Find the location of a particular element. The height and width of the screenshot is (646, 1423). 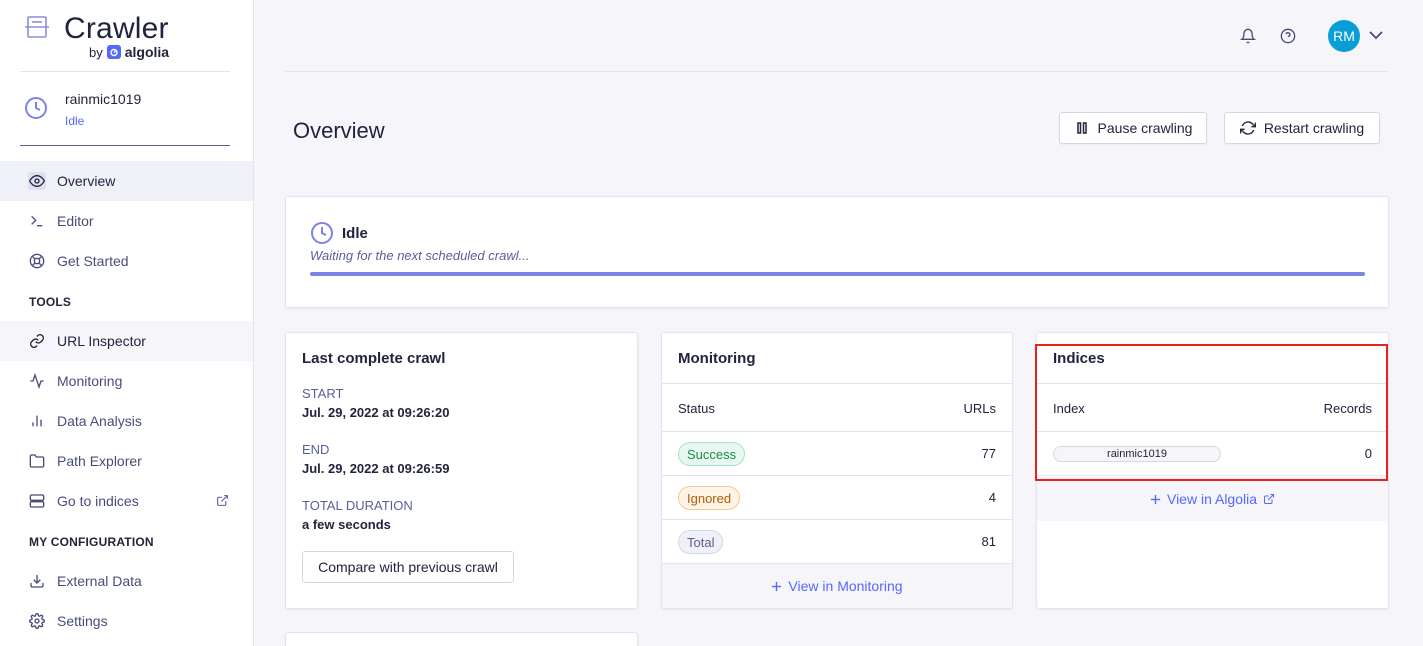

sidebar-item-label: Get Started is located at coordinates (93, 261).